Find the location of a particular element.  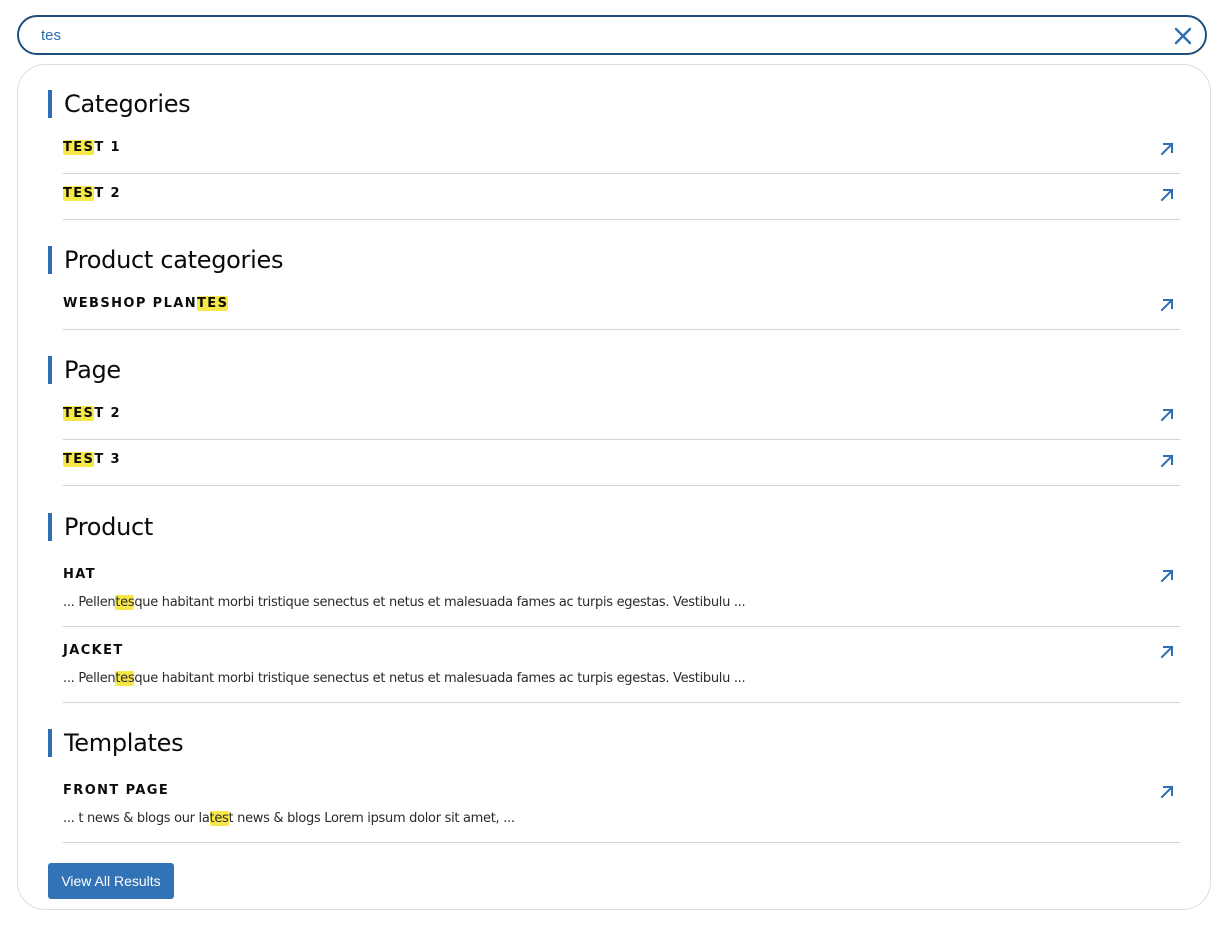

section-title: Product categories is located at coordinates (614, 260).